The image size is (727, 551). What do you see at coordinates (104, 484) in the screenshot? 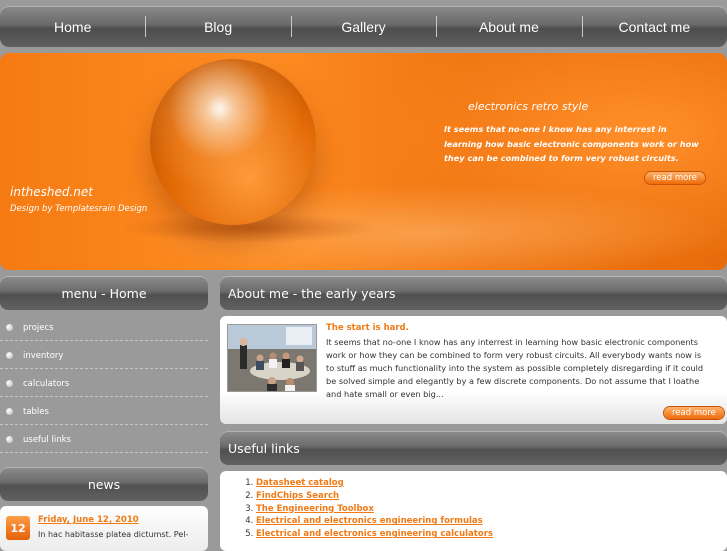
I see `news-header: news` at bounding box center [104, 484].